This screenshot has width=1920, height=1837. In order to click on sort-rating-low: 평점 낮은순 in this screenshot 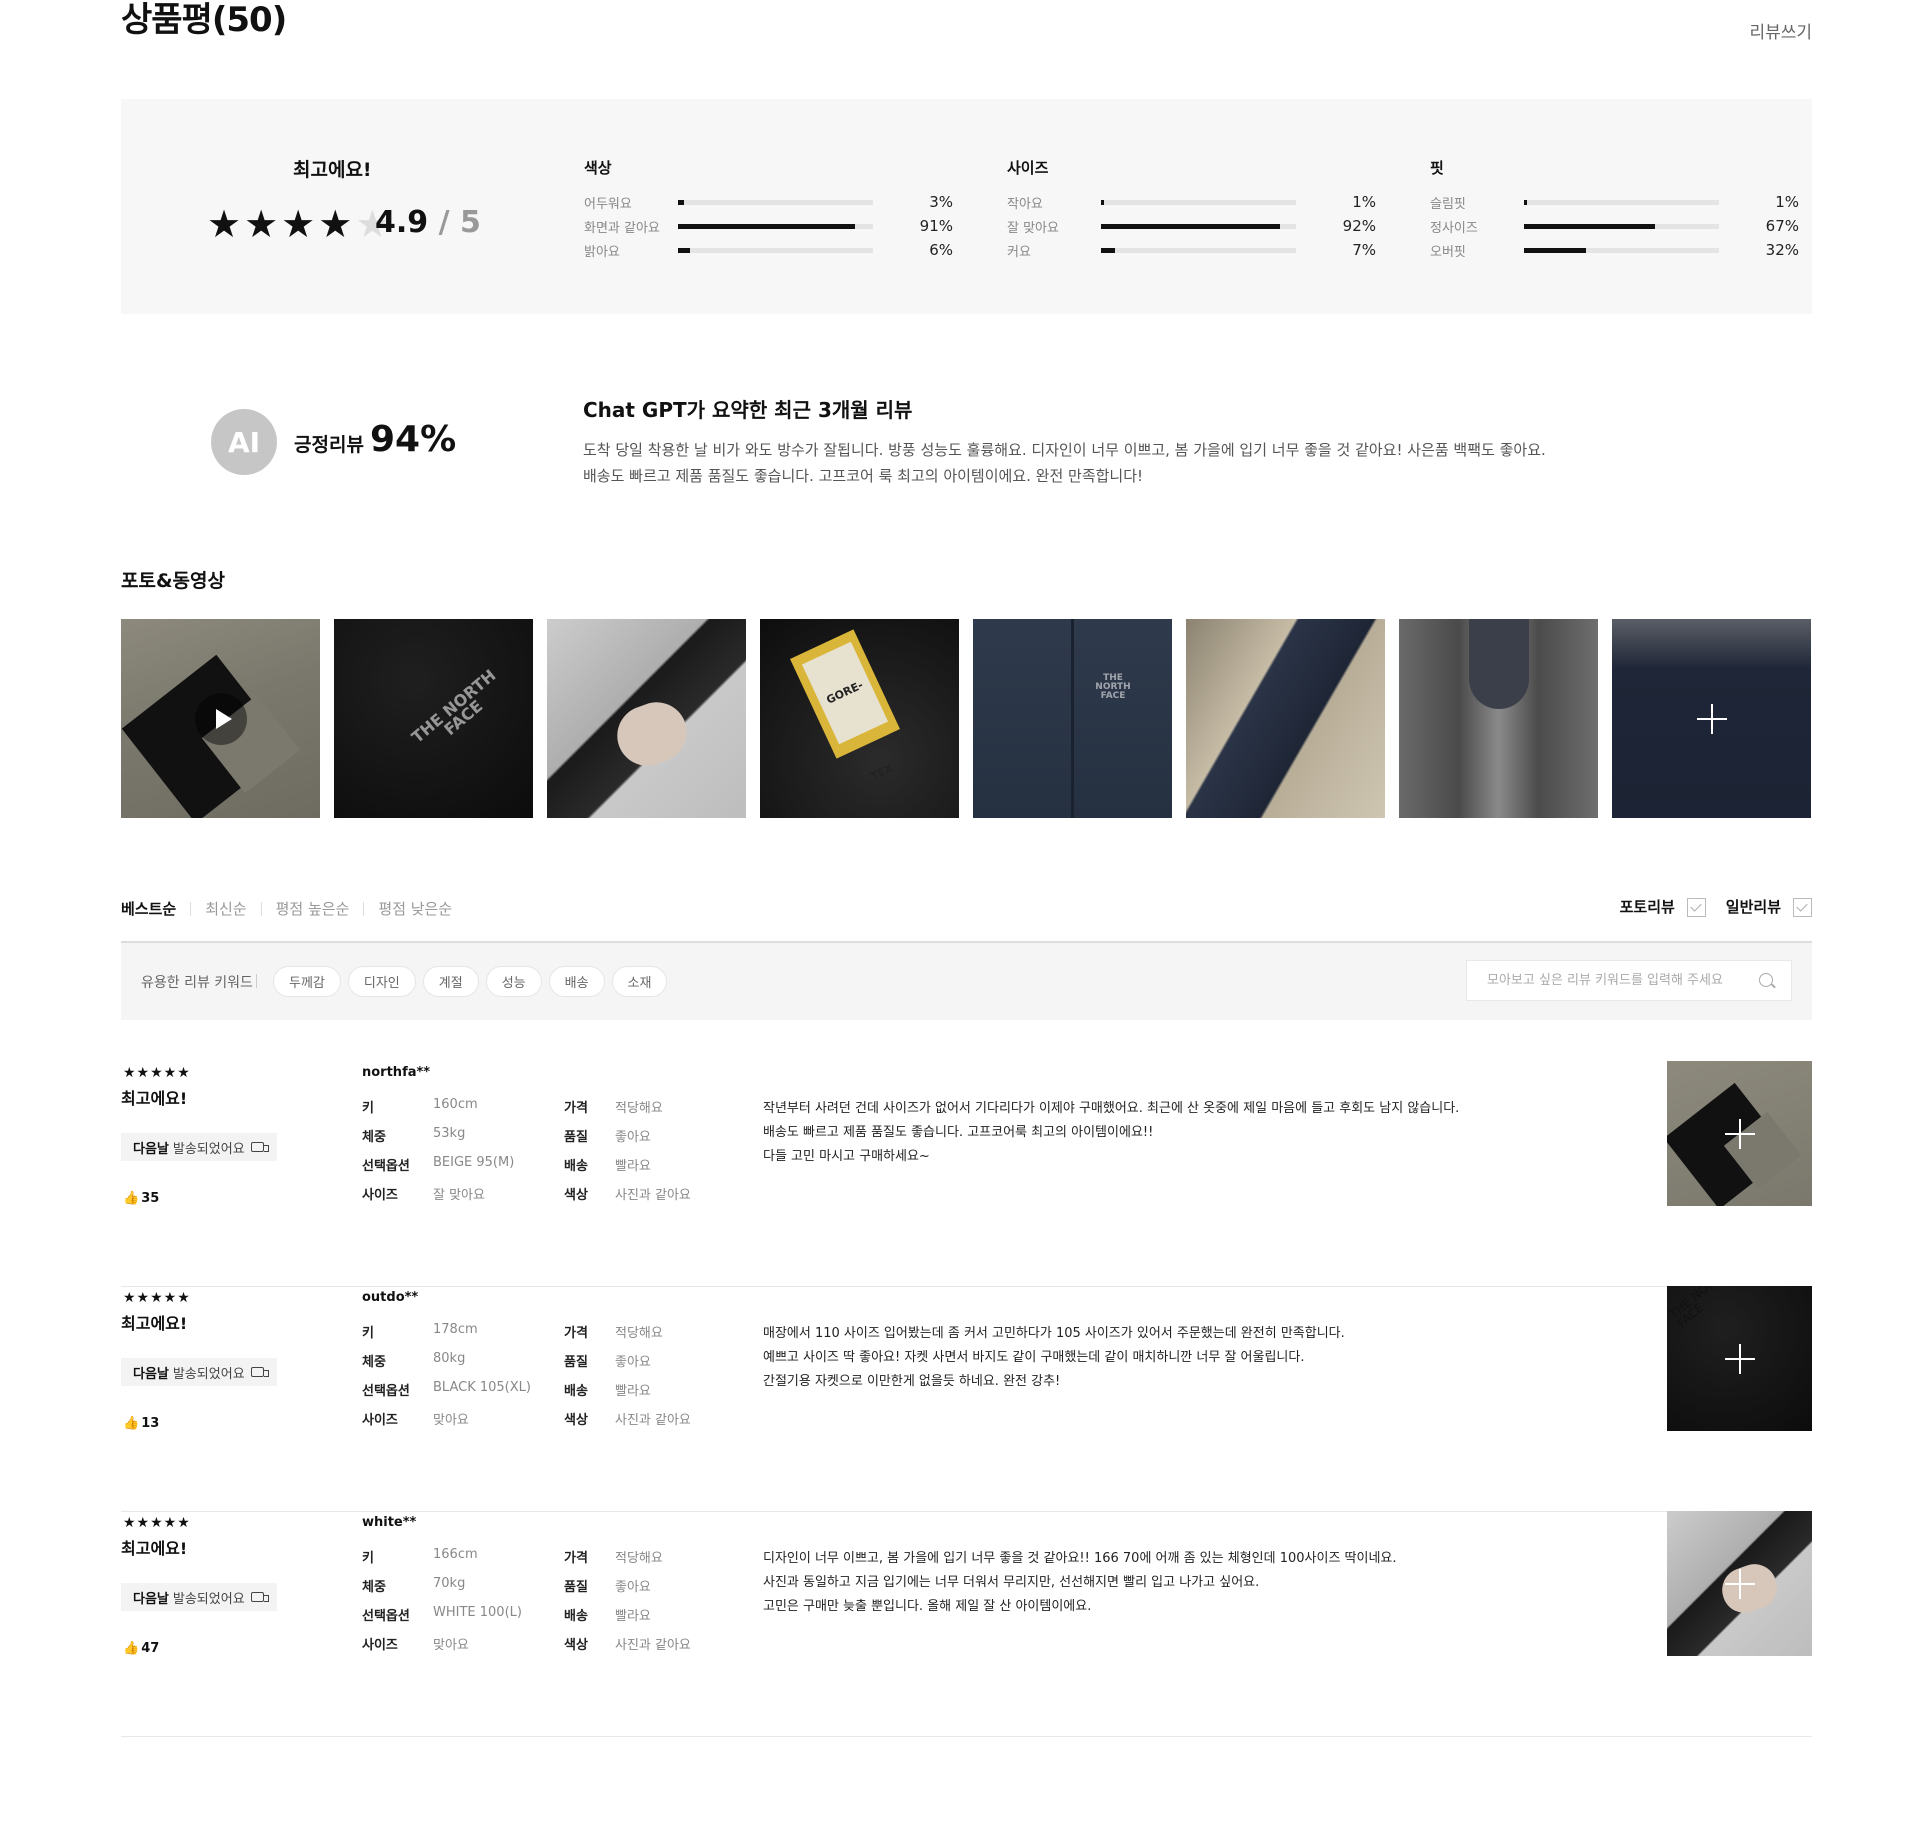, I will do `click(415, 908)`.